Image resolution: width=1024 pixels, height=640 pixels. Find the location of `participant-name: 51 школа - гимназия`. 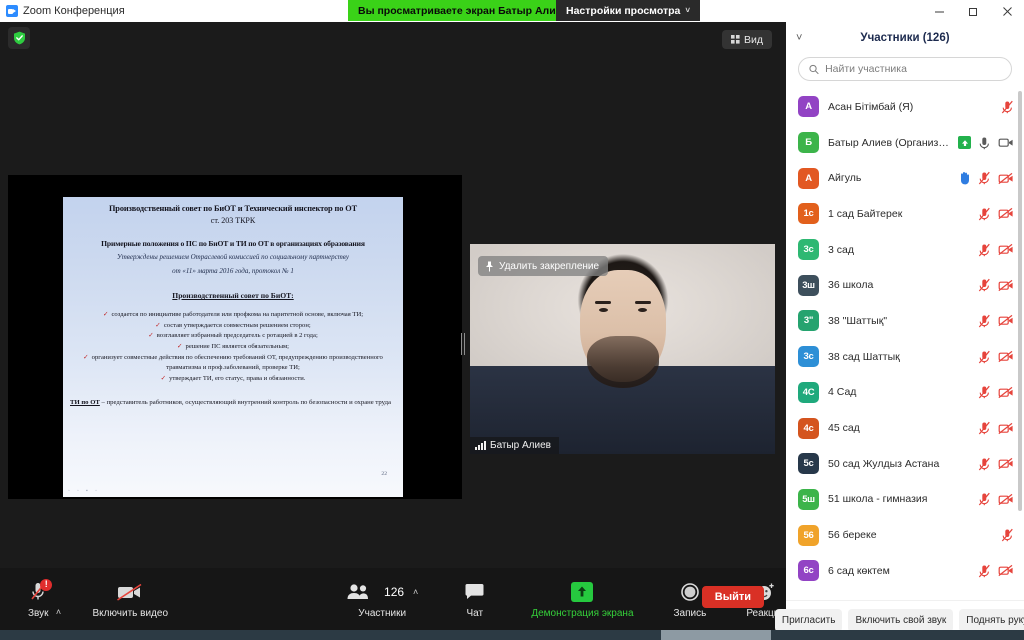

participant-name: 51 школа - гимназия is located at coordinates (878, 499).